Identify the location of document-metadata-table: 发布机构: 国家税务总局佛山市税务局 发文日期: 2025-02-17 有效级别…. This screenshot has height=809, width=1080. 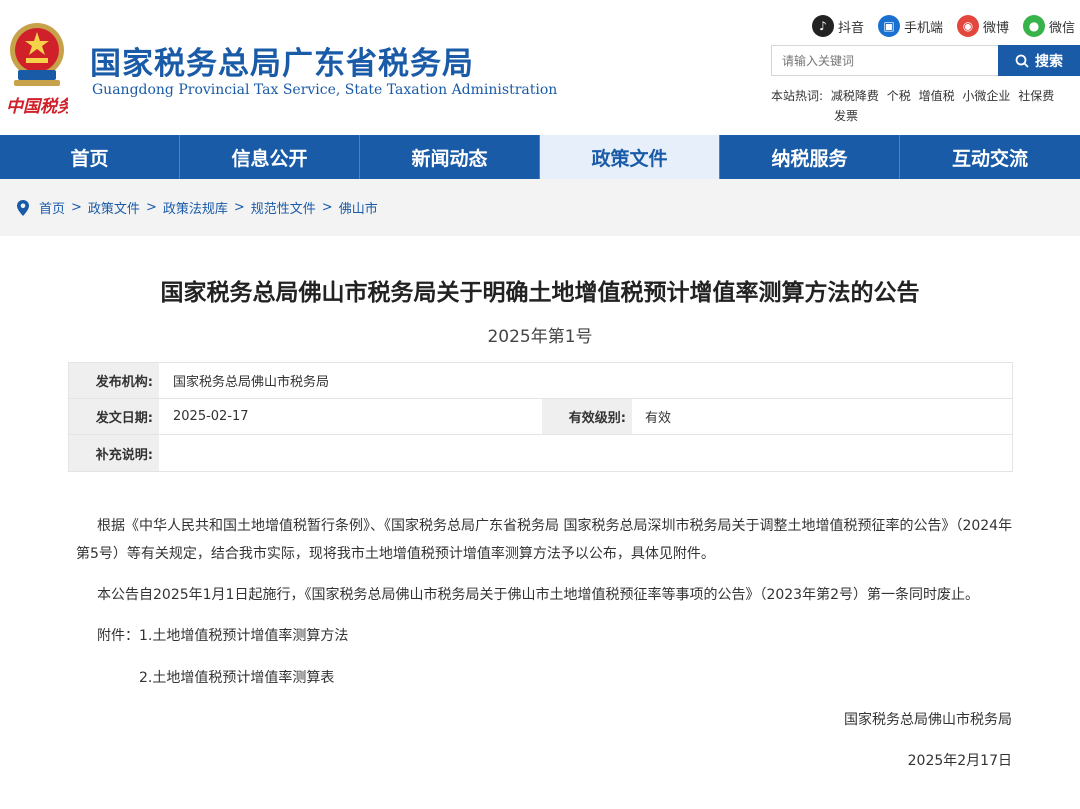
(540, 417).